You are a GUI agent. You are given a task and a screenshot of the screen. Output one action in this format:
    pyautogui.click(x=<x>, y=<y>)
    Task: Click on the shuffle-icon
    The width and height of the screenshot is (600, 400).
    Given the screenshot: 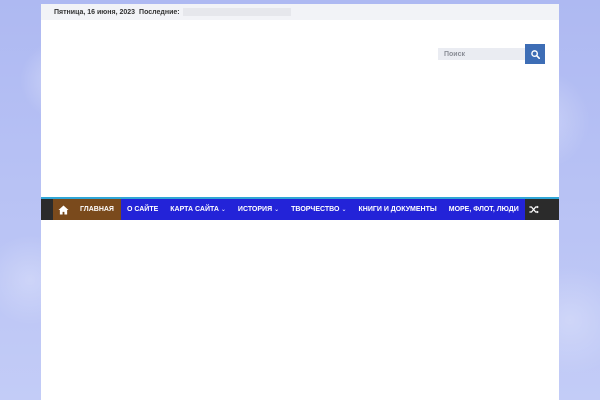 What is the action you would take?
    pyautogui.click(x=534, y=209)
    